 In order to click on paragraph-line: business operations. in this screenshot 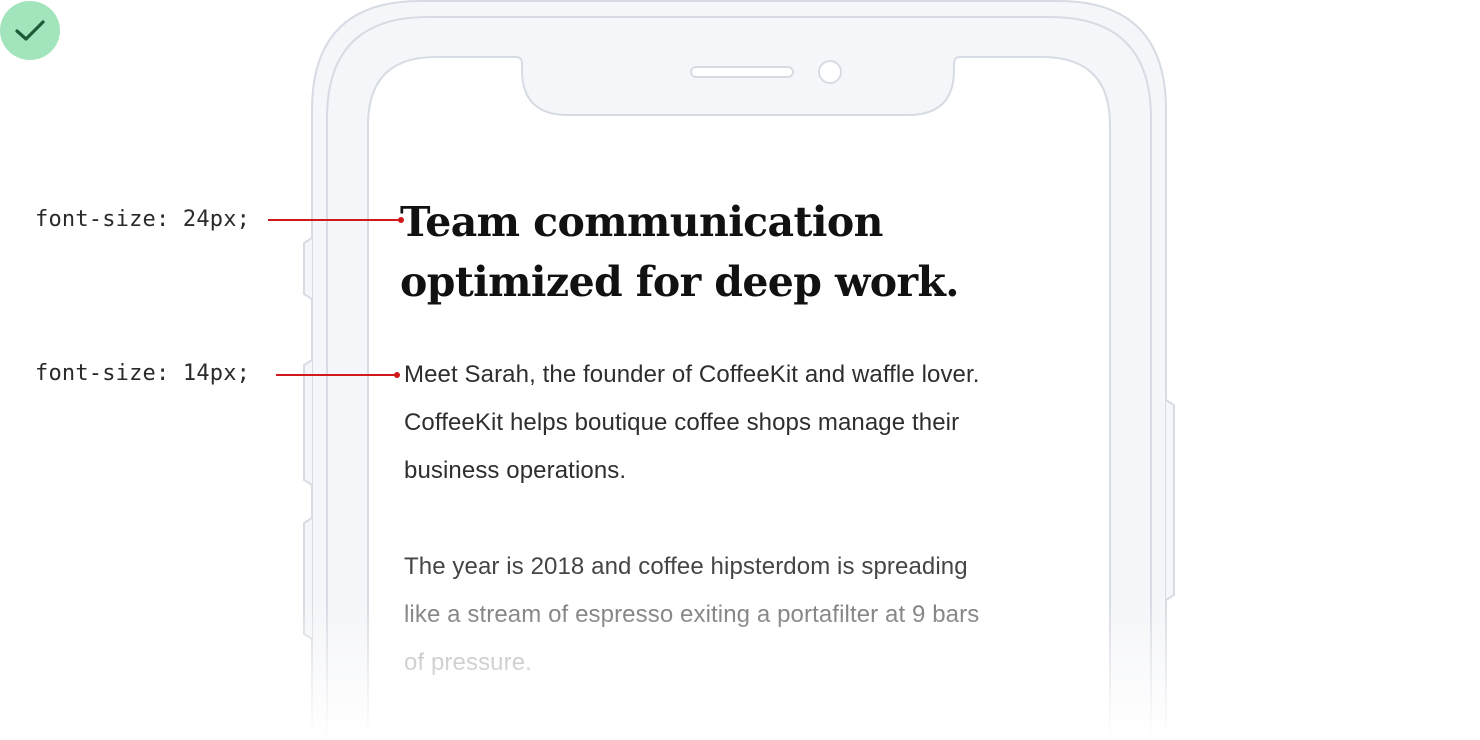, I will do `click(515, 470)`.